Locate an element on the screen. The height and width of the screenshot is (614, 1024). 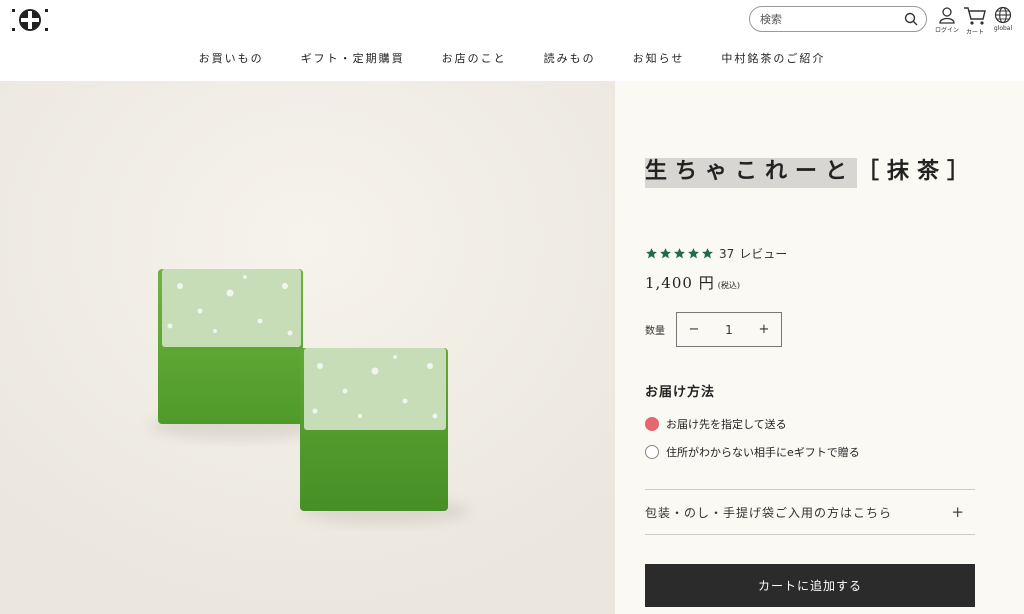
product-title: 生ちゃこれーと［抹茶］ is located at coordinates (811, 170).